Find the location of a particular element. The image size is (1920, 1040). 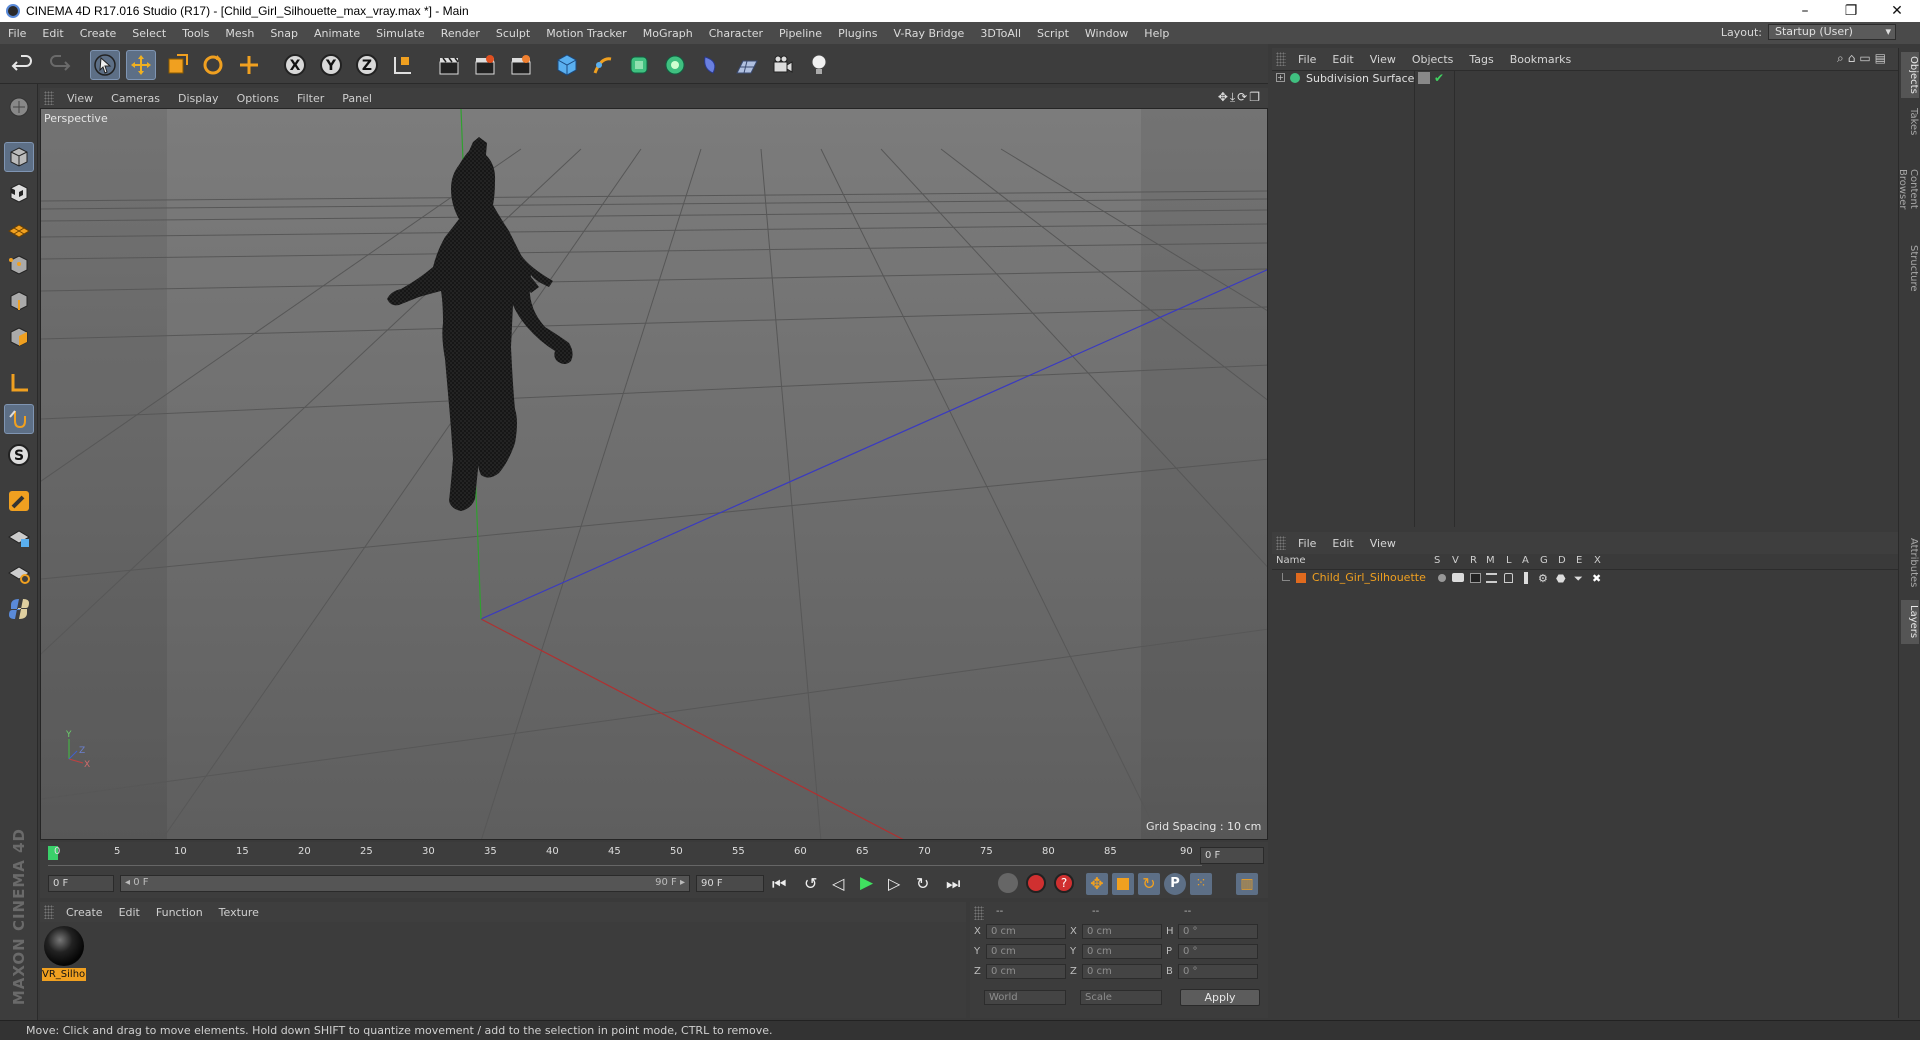

layer-menu-edit: Edit is located at coordinates (1342, 543).